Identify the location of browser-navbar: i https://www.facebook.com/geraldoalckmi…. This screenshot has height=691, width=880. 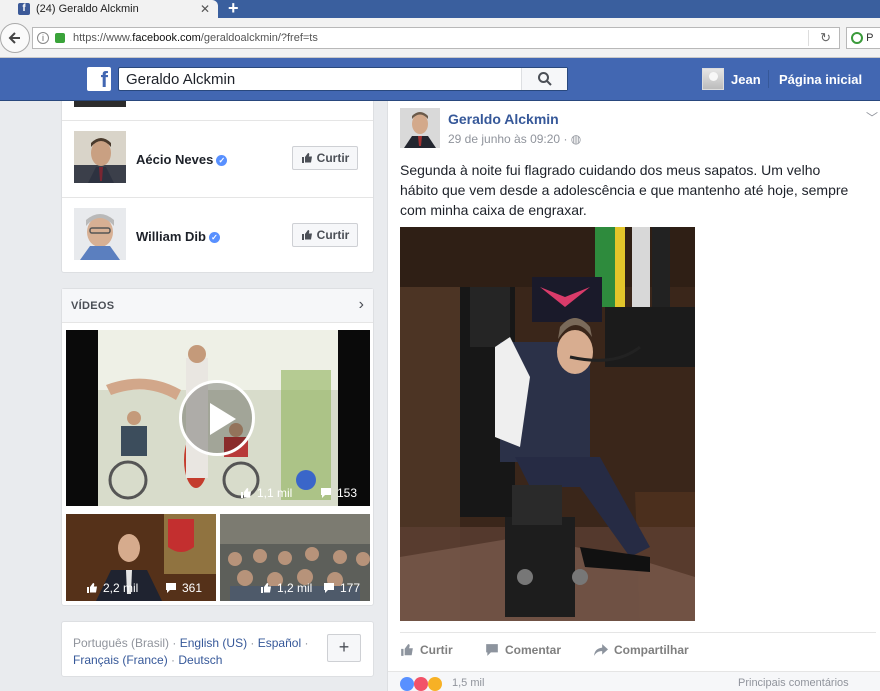
(440, 38).